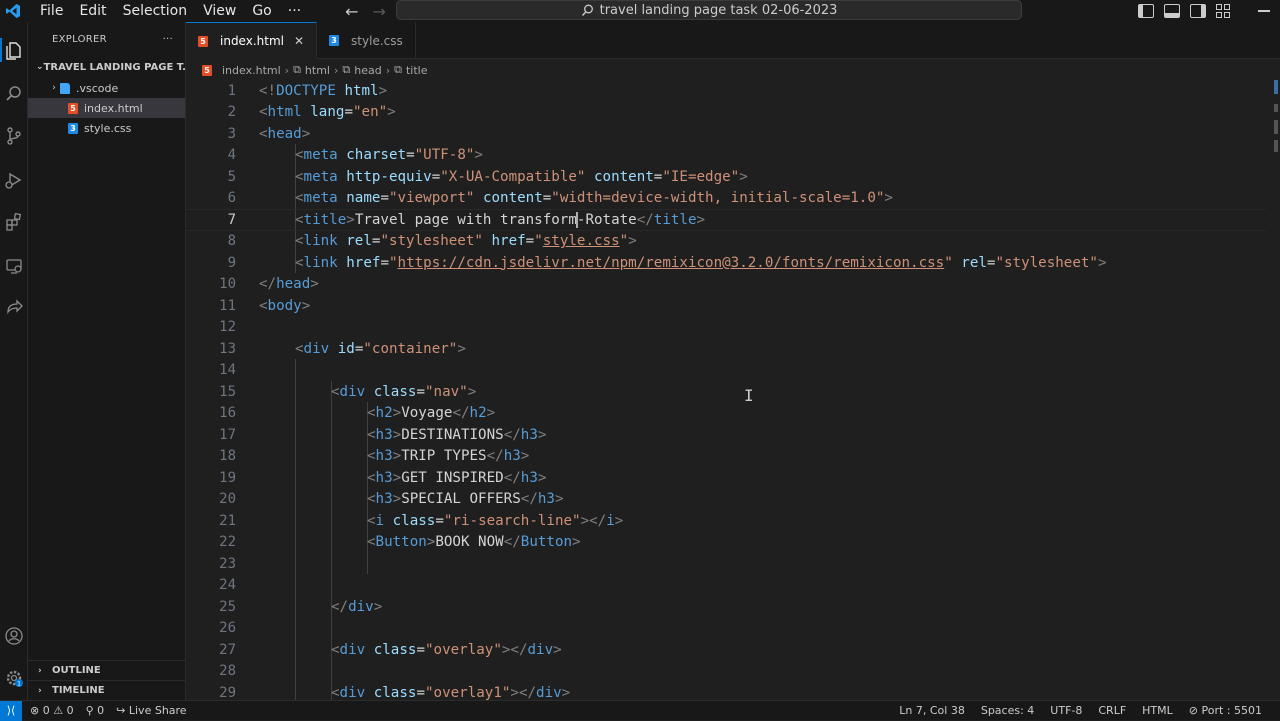  I want to click on minimize-icon, so click(1264, 11).